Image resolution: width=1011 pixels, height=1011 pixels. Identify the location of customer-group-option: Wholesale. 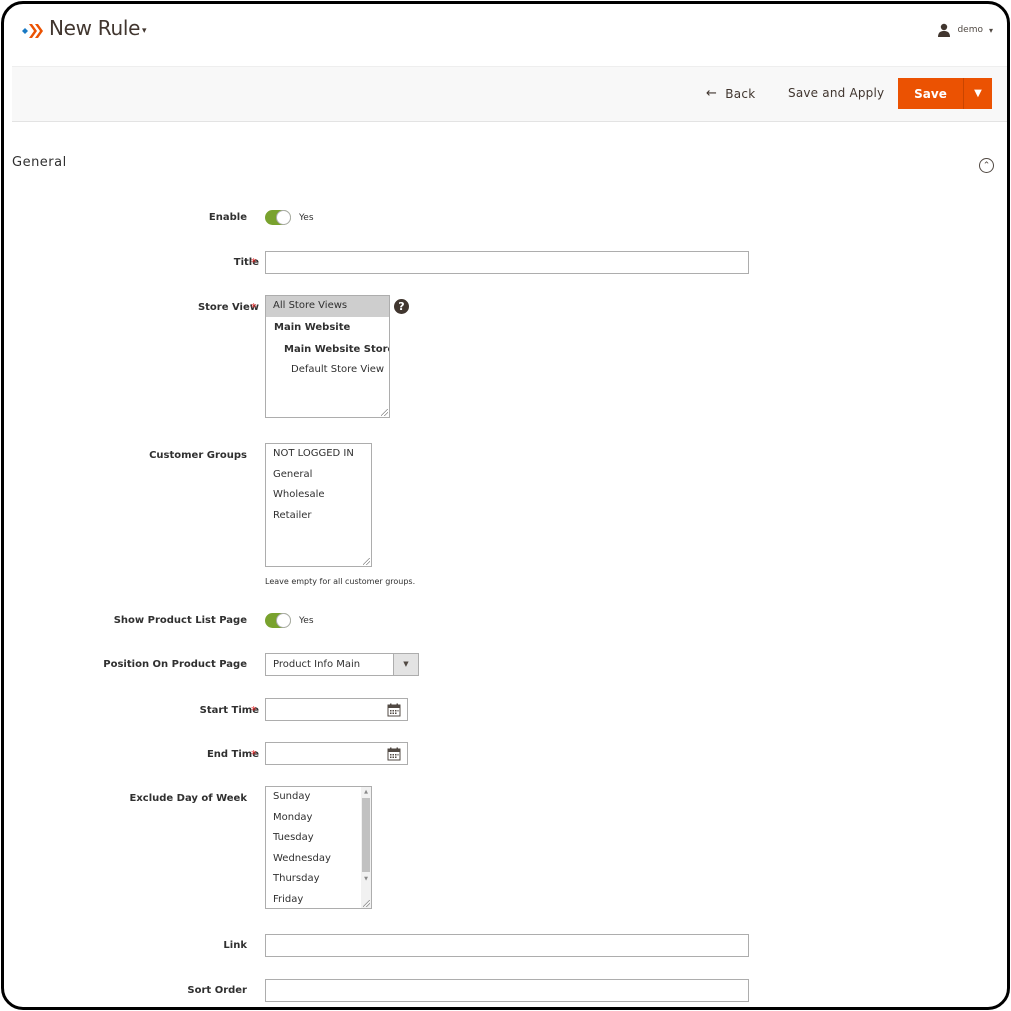
(318, 495).